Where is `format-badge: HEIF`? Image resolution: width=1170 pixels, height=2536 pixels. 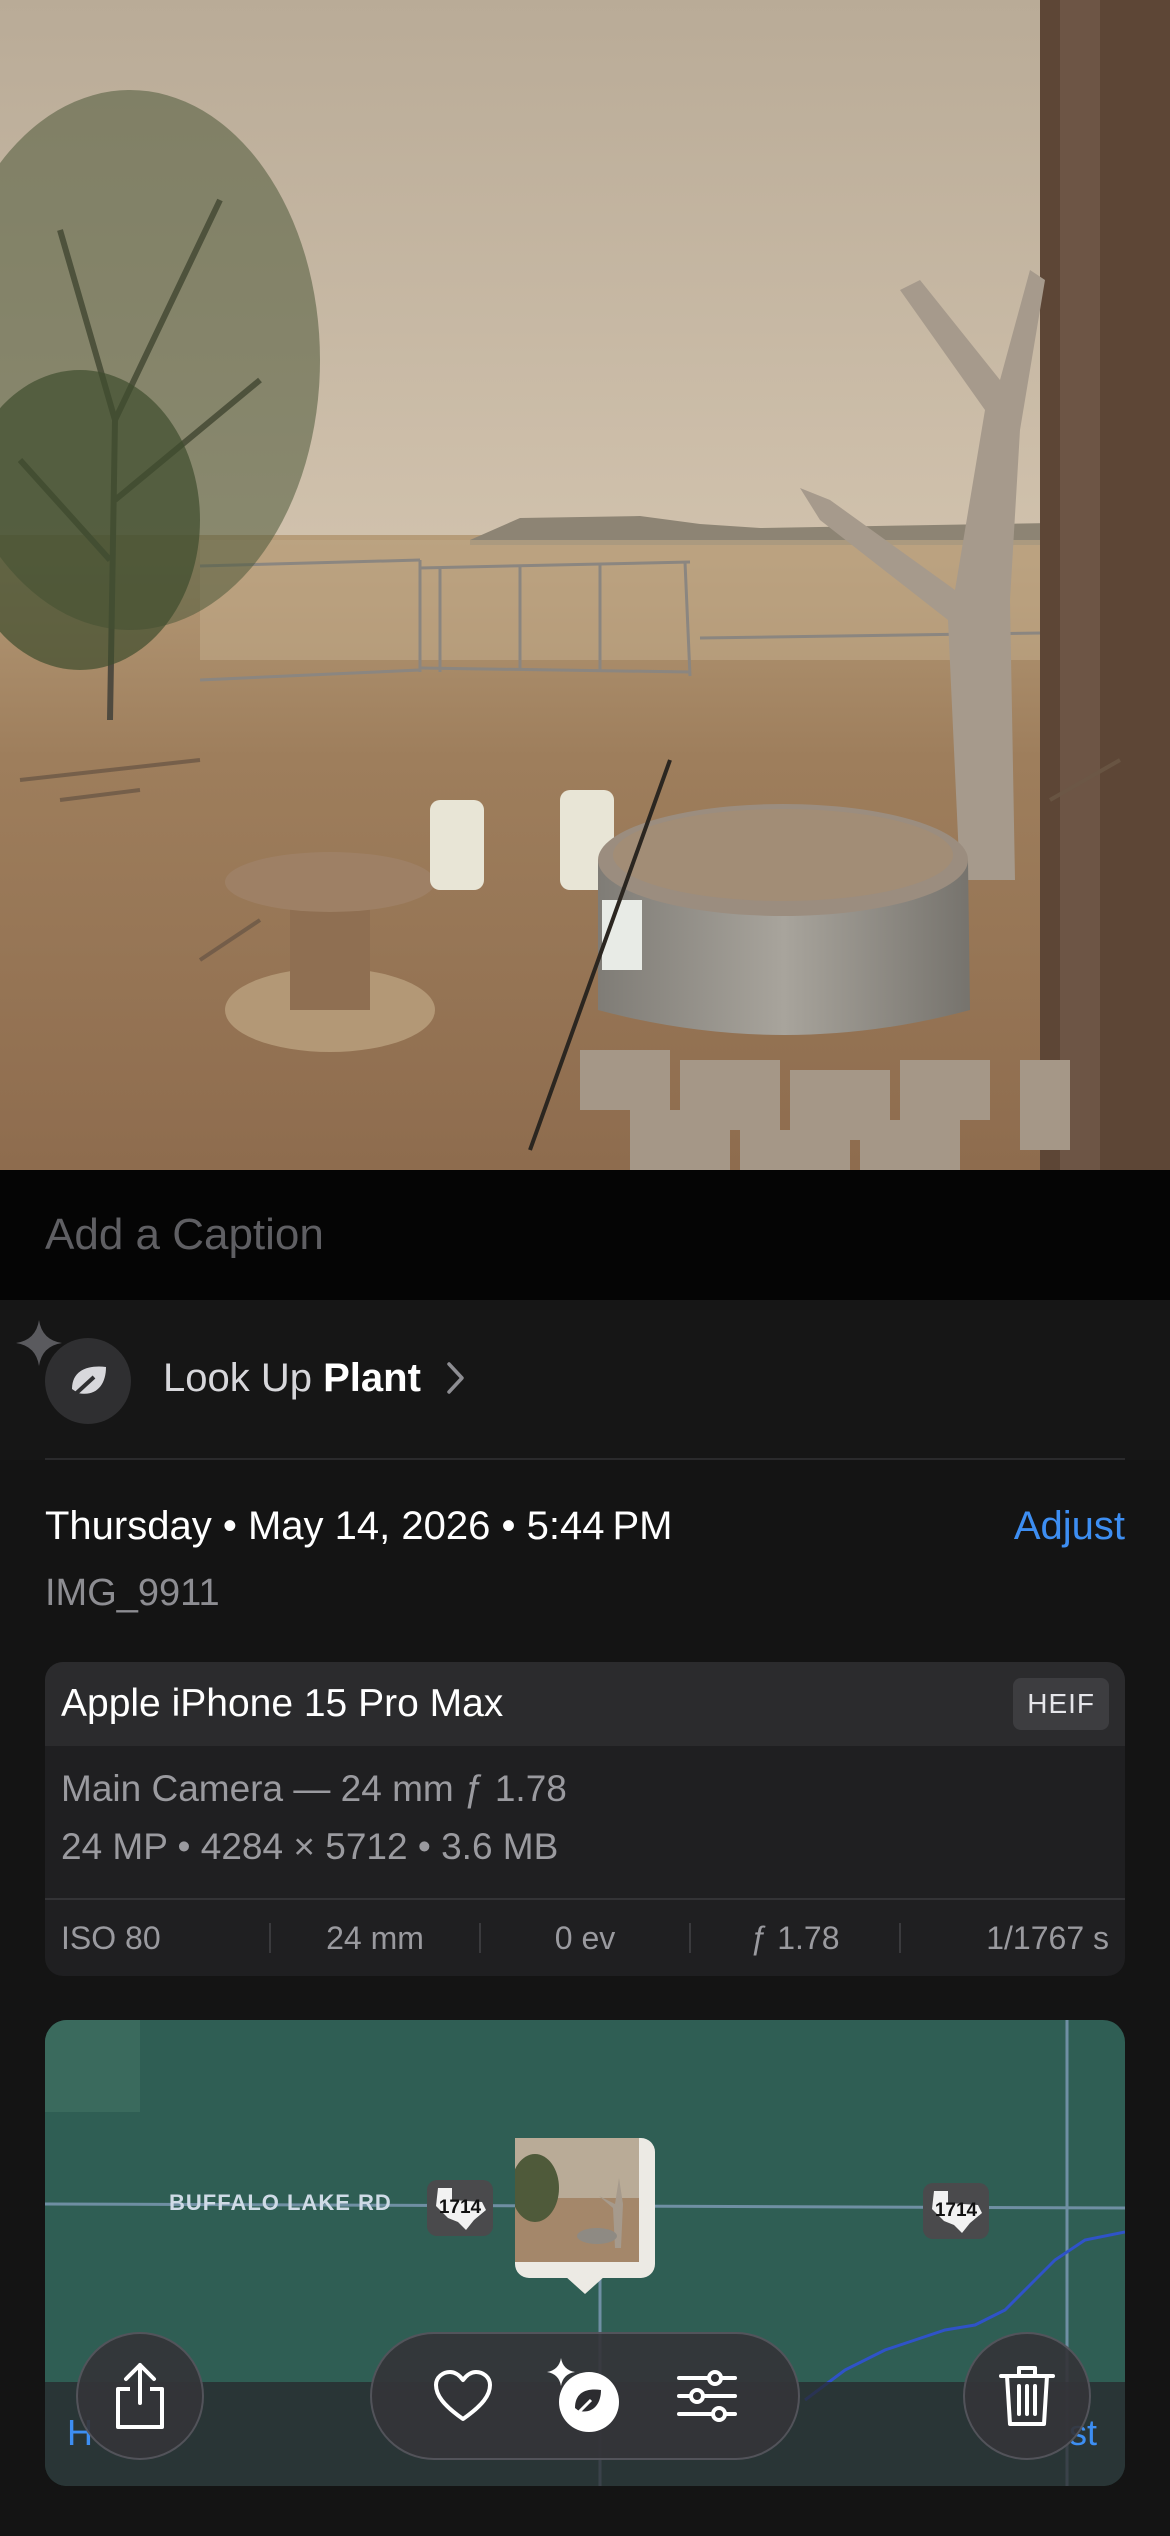
format-badge: HEIF is located at coordinates (1061, 1704).